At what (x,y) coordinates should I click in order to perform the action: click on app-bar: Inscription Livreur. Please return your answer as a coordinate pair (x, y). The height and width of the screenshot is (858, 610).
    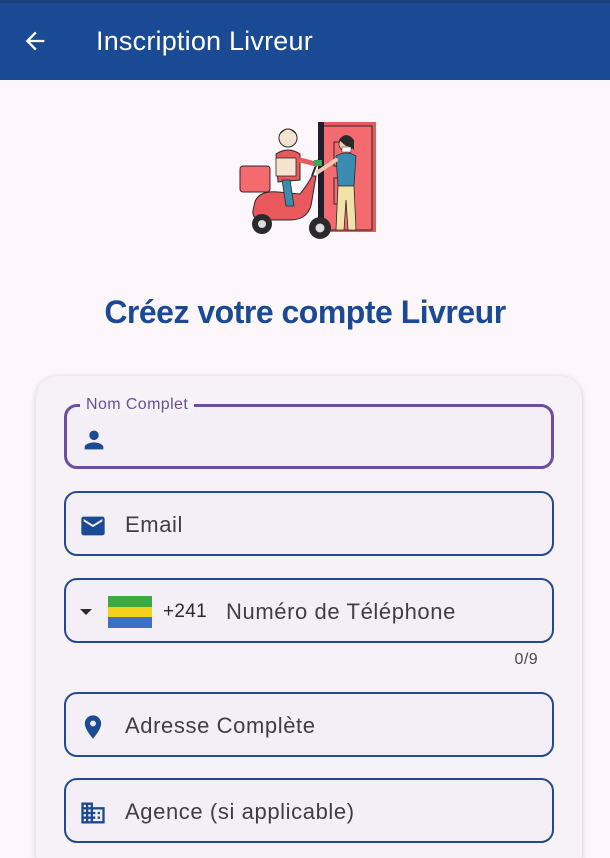
    Looking at the image, I should click on (305, 40).